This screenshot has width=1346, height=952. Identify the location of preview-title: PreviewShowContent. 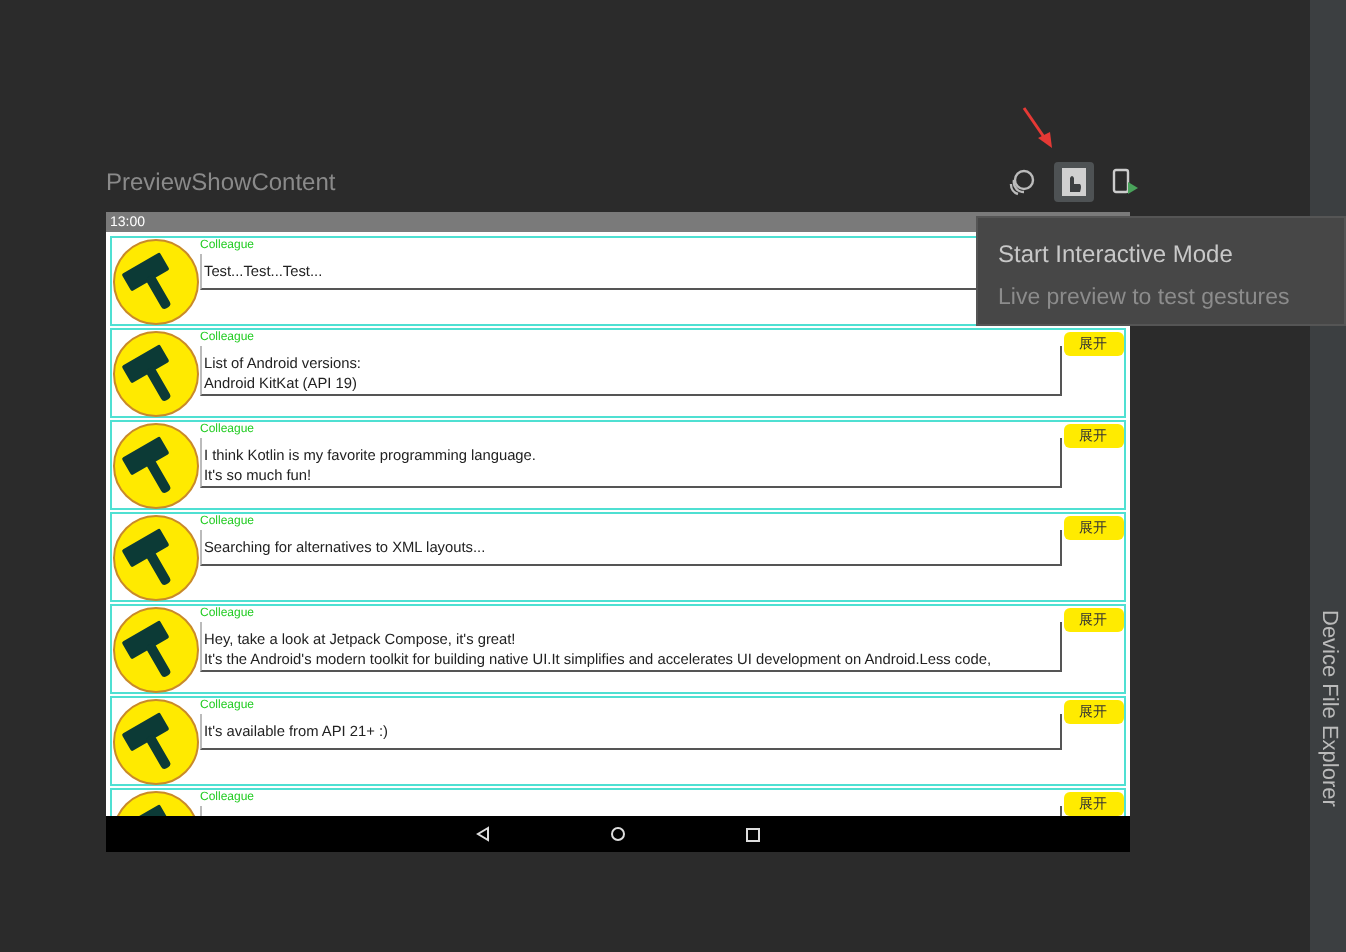
(221, 183).